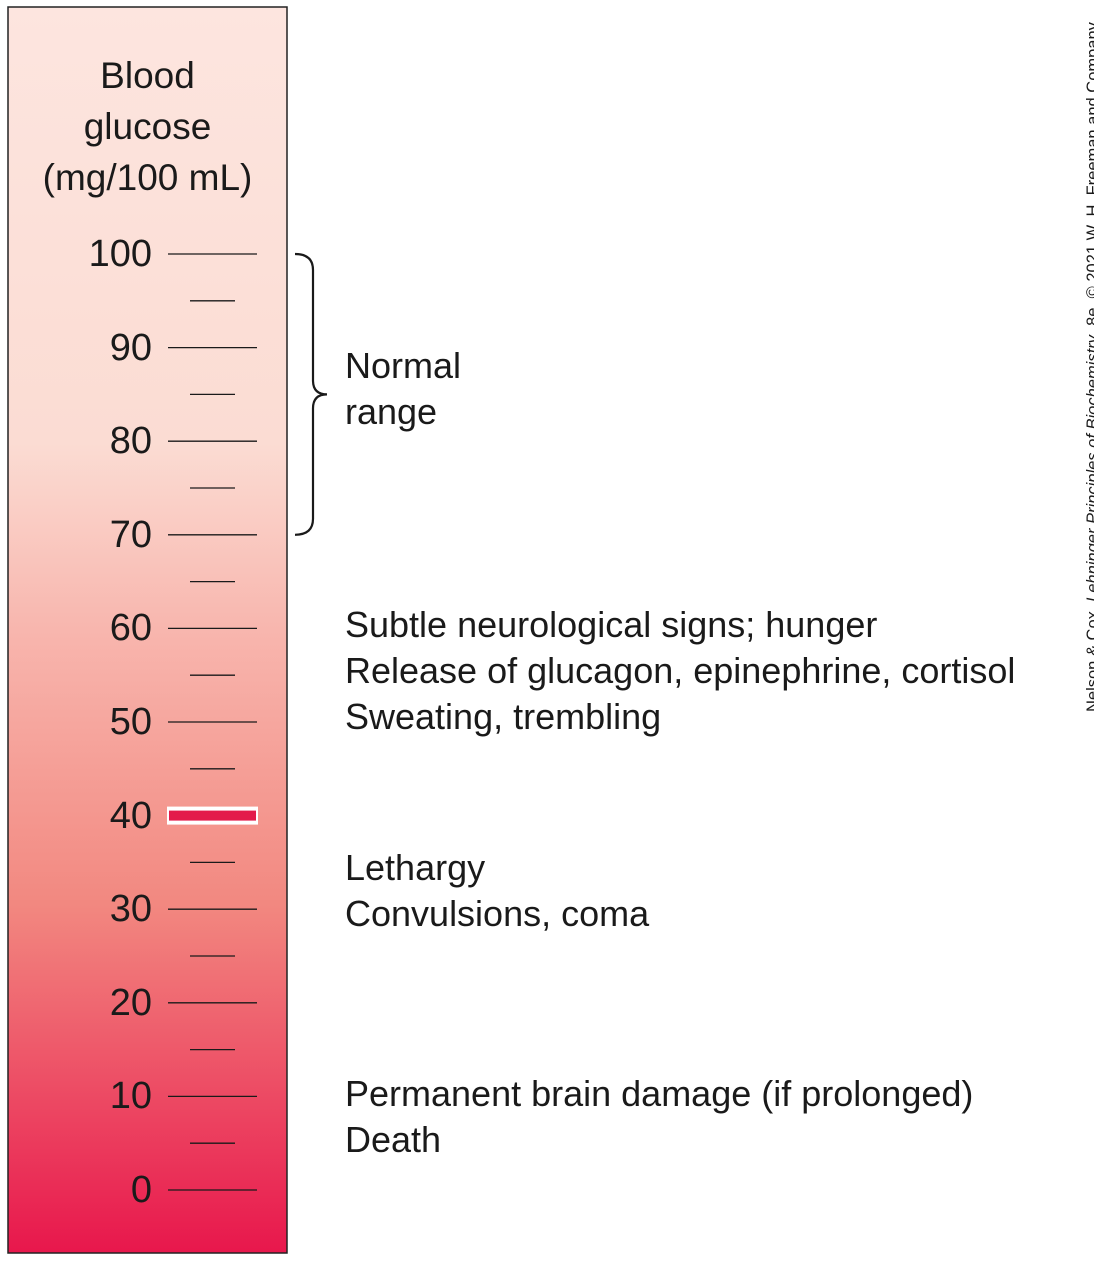  What do you see at coordinates (130, 909) in the screenshot?
I see `tick-label-30: 30` at bounding box center [130, 909].